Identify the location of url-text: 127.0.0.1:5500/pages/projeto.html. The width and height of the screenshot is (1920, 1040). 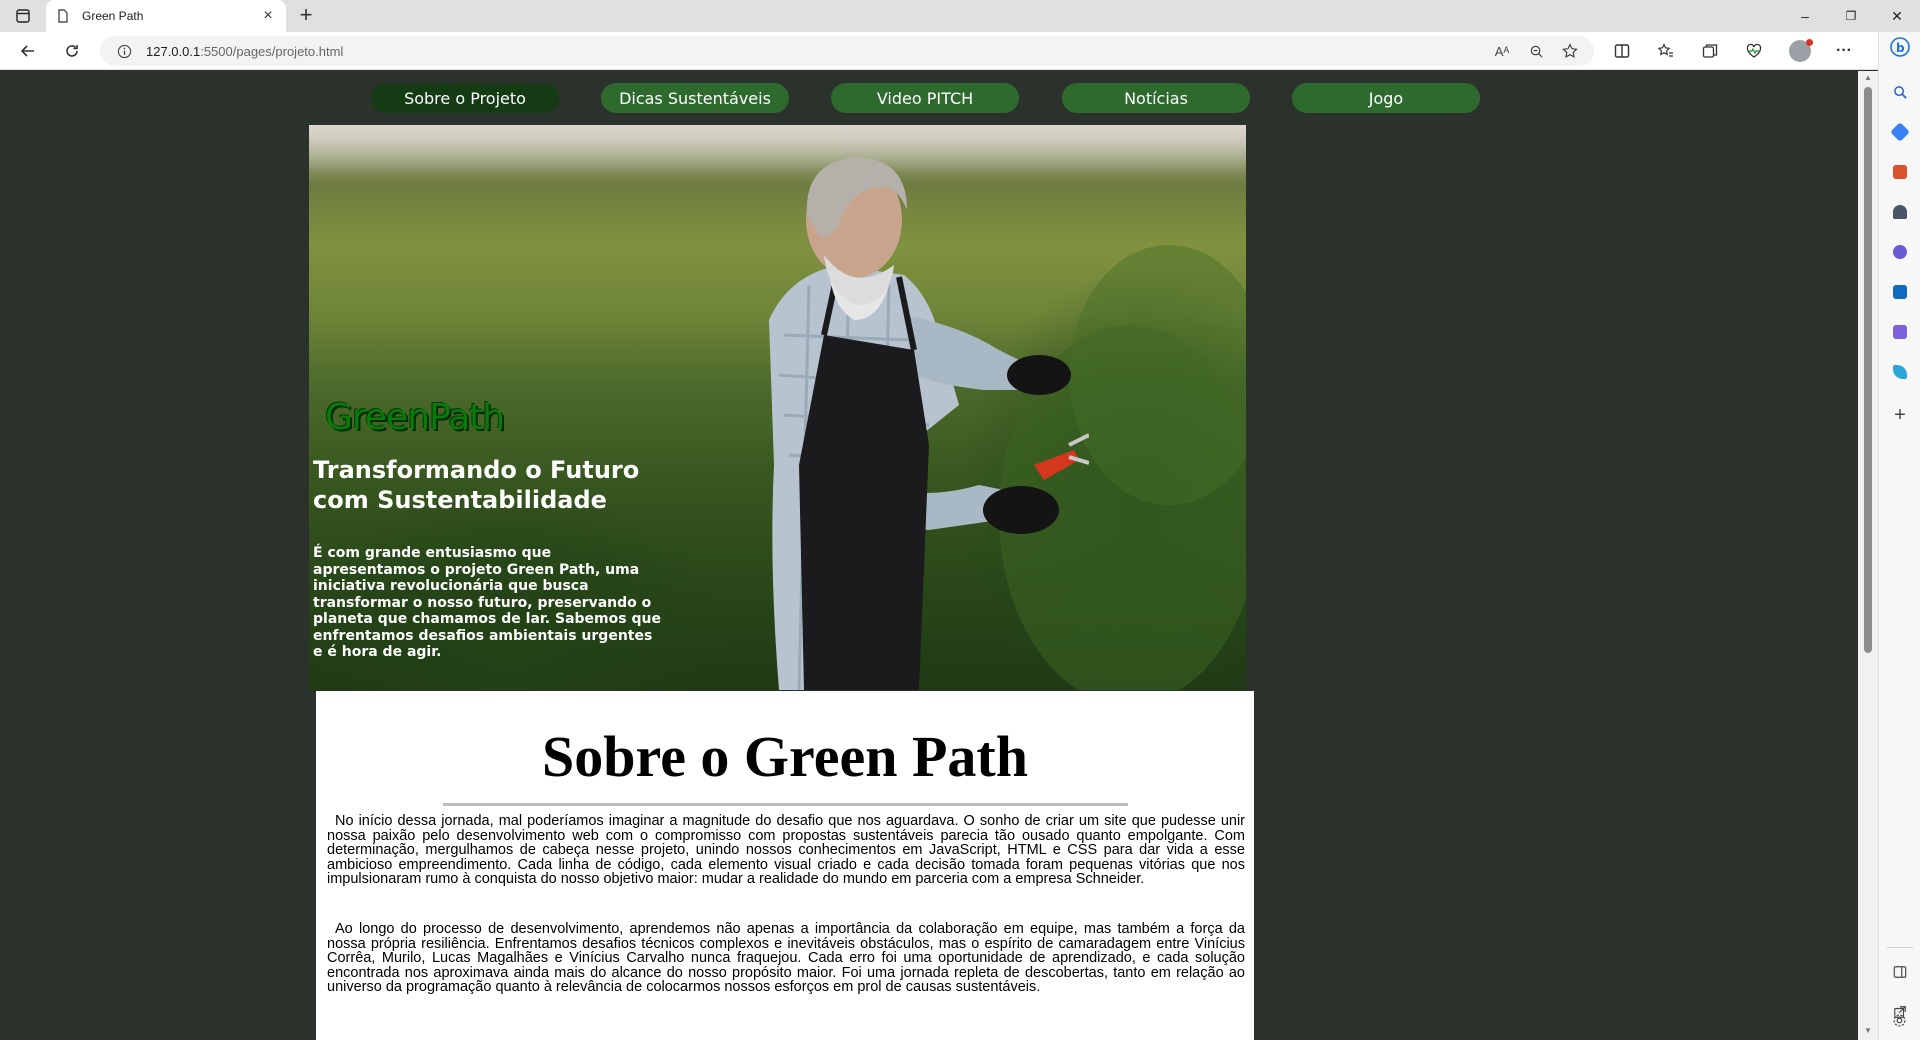
(244, 51).